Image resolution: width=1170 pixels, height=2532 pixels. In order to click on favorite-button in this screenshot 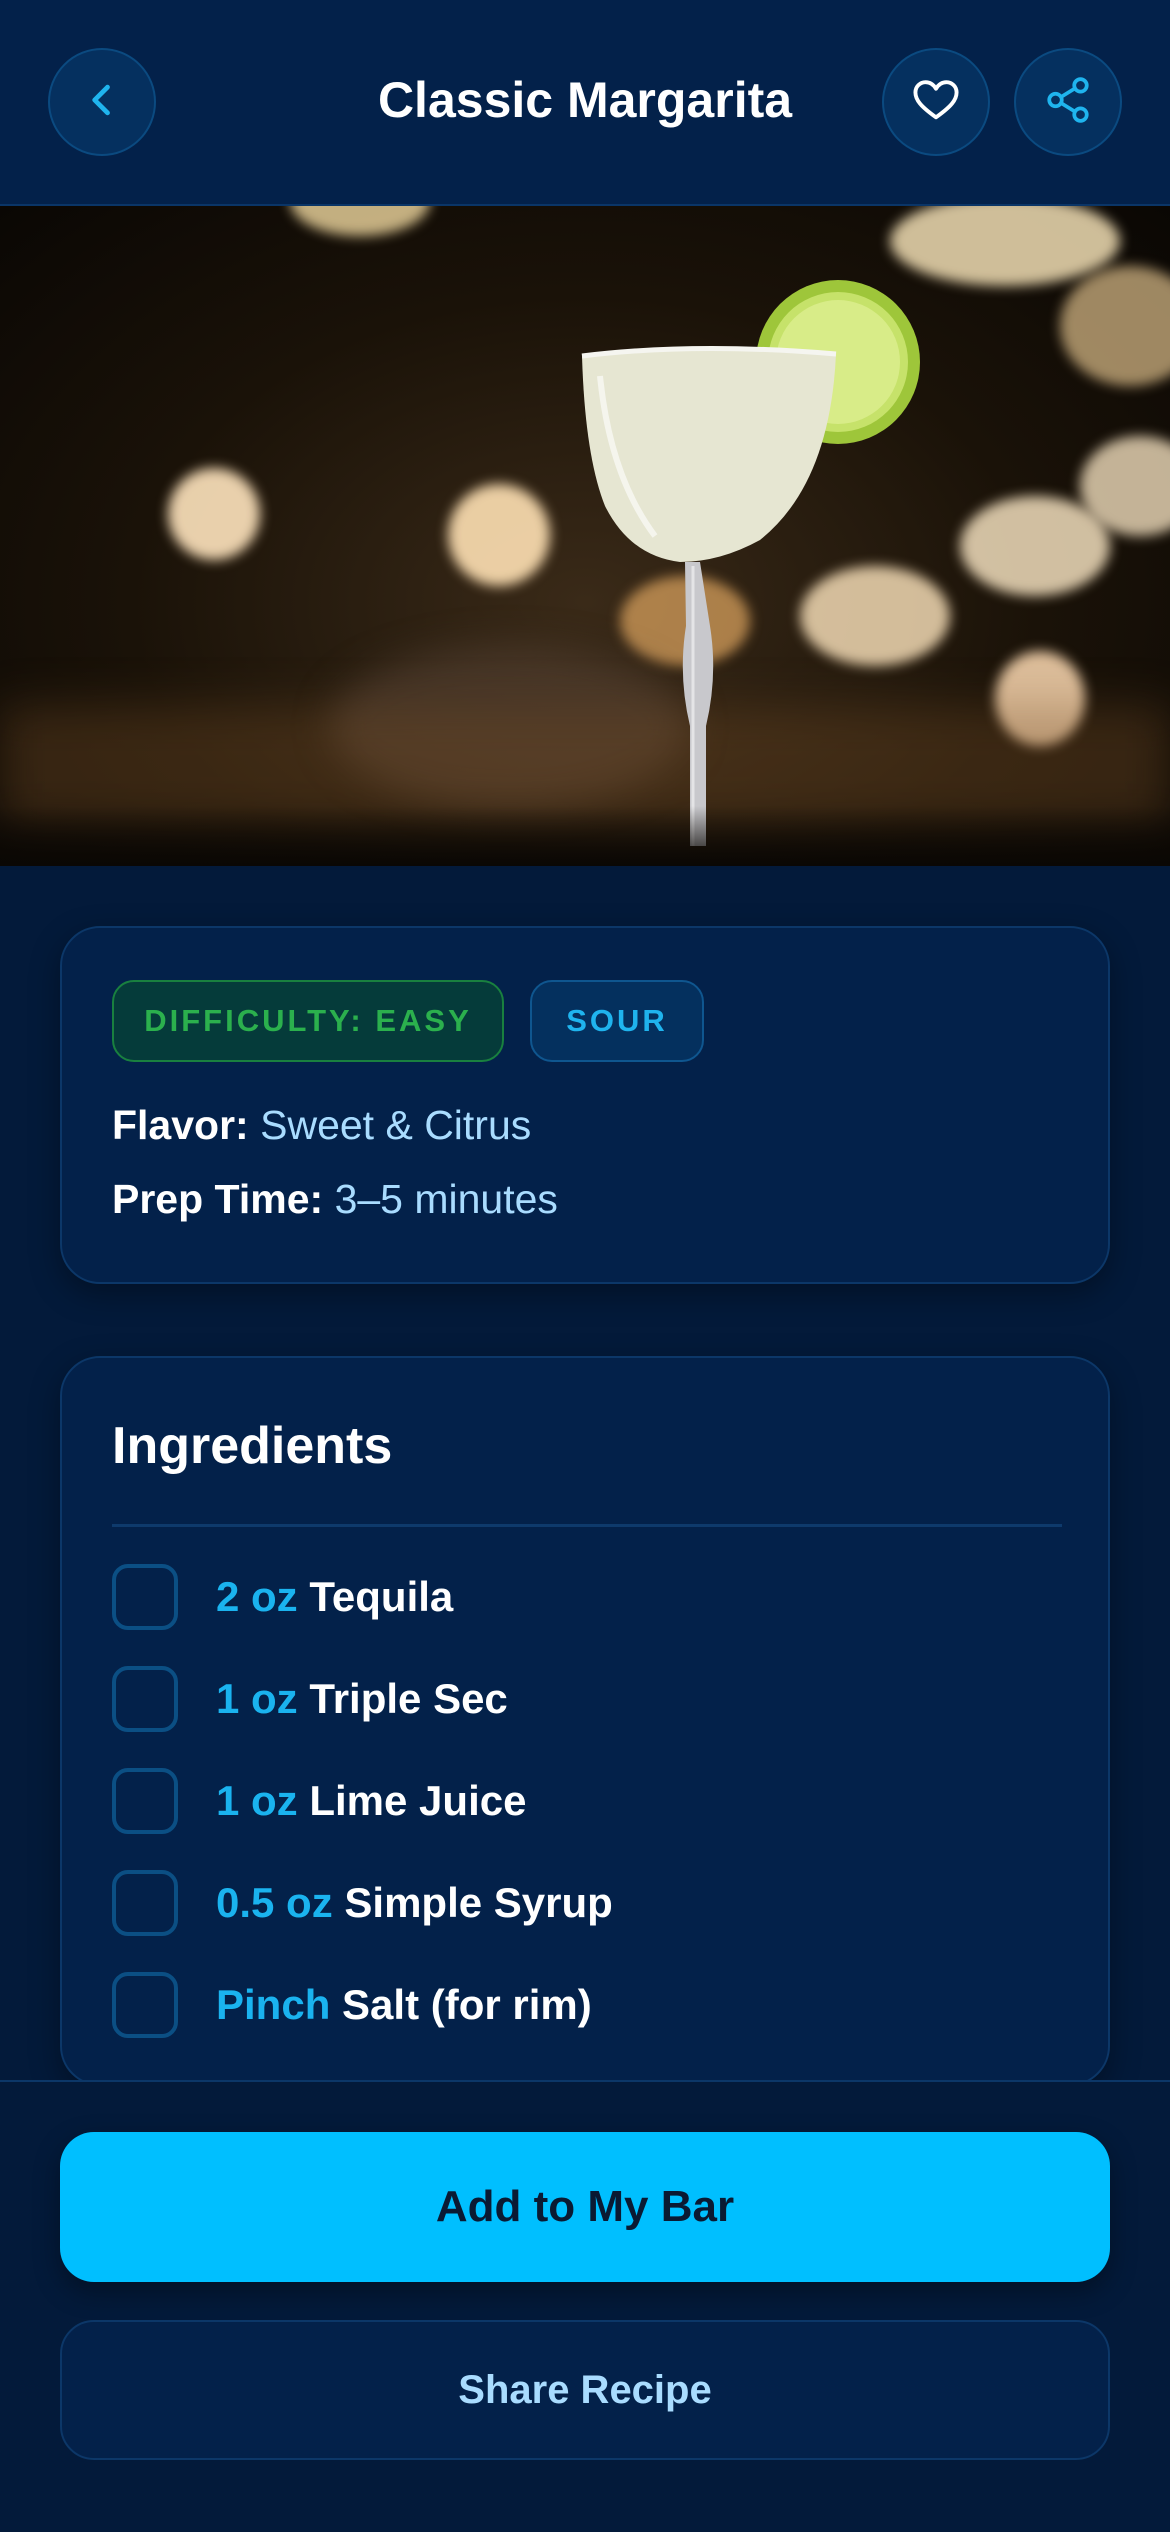, I will do `click(936, 102)`.